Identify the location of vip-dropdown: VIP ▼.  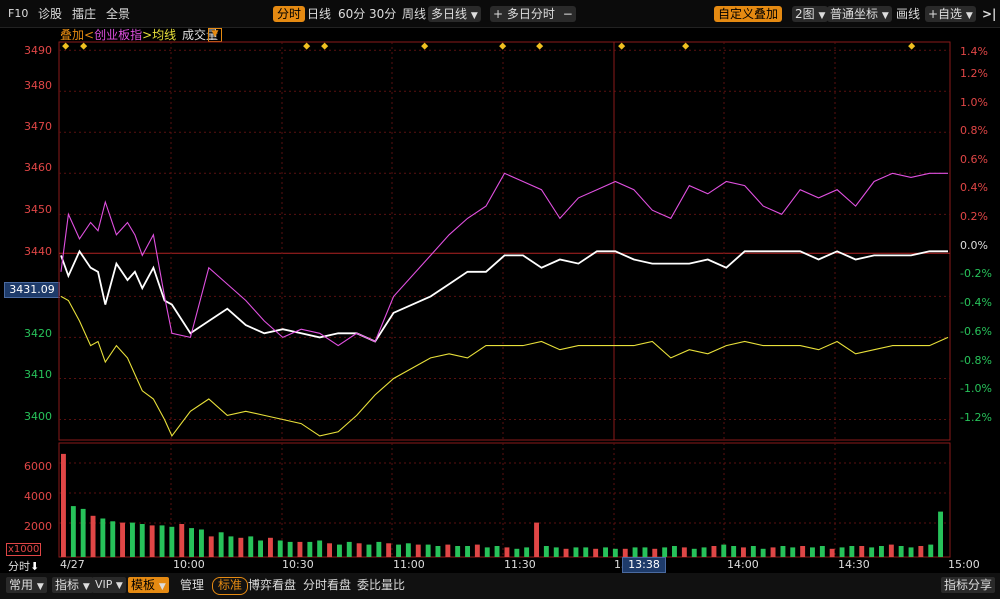
(109, 585).